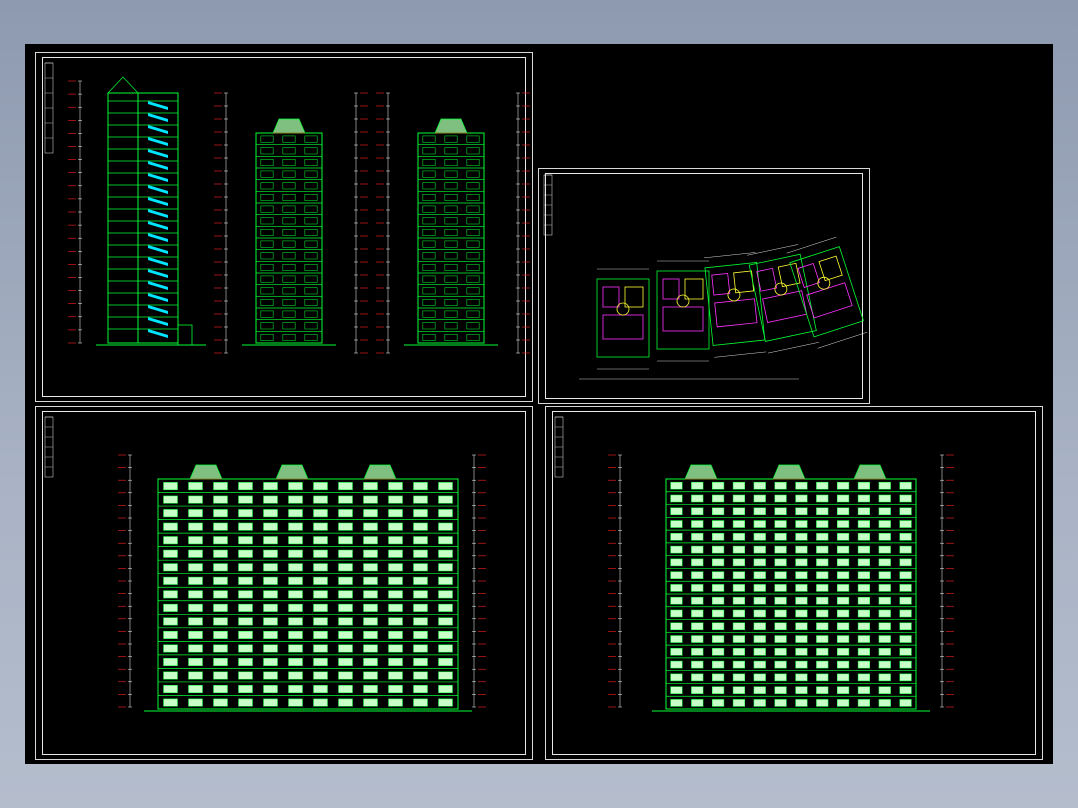  What do you see at coordinates (704, 286) in the screenshot?
I see `sheet-floor-plan` at bounding box center [704, 286].